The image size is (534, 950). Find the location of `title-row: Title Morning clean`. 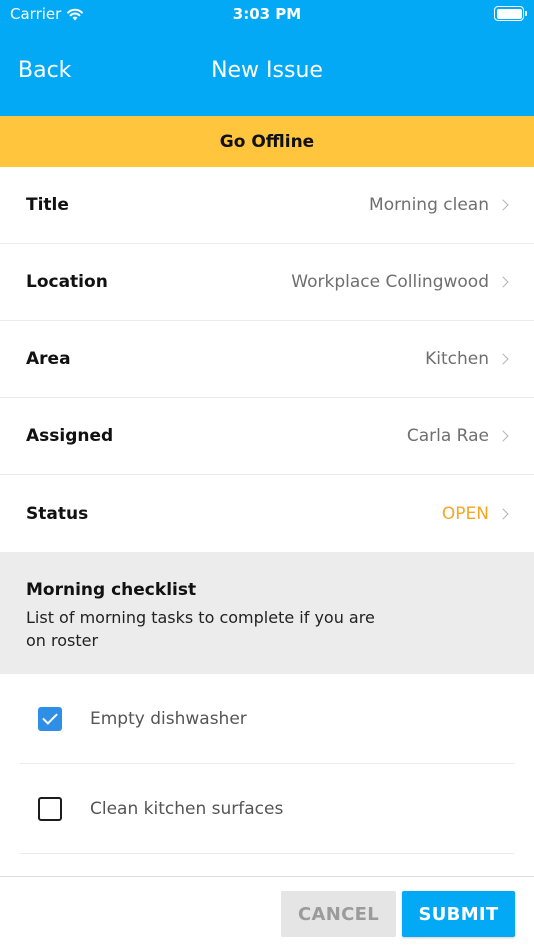

title-row: Title Morning clean is located at coordinates (267, 205).